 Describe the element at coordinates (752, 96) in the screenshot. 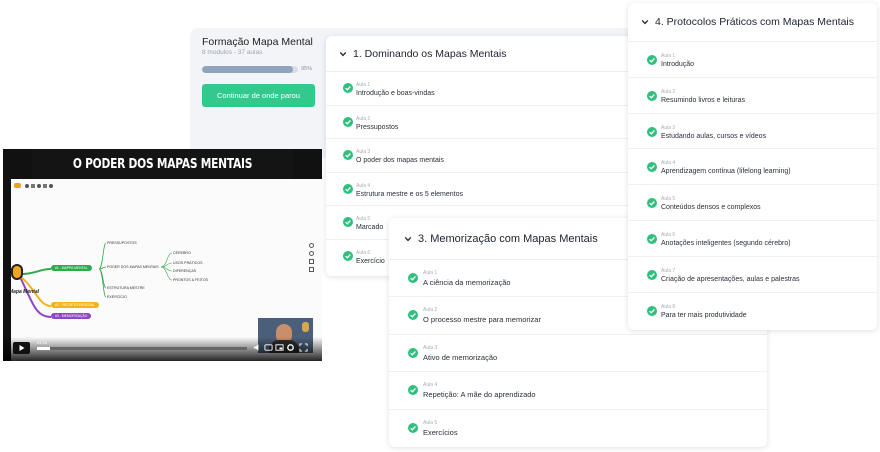

I see `lesson-item: Aula 2 Resumindo livros e leituras` at that location.